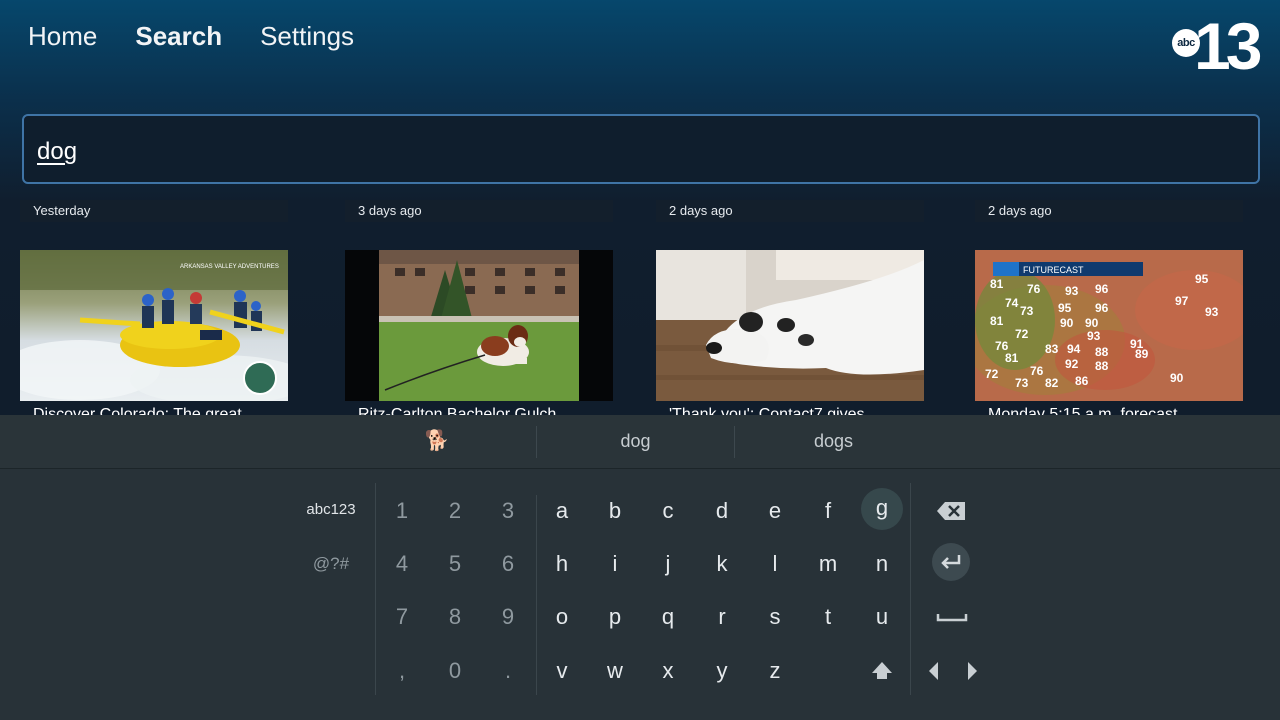 This screenshot has height=720, width=1280. Describe the element at coordinates (455, 671) in the screenshot. I see `key-0: 0` at that location.